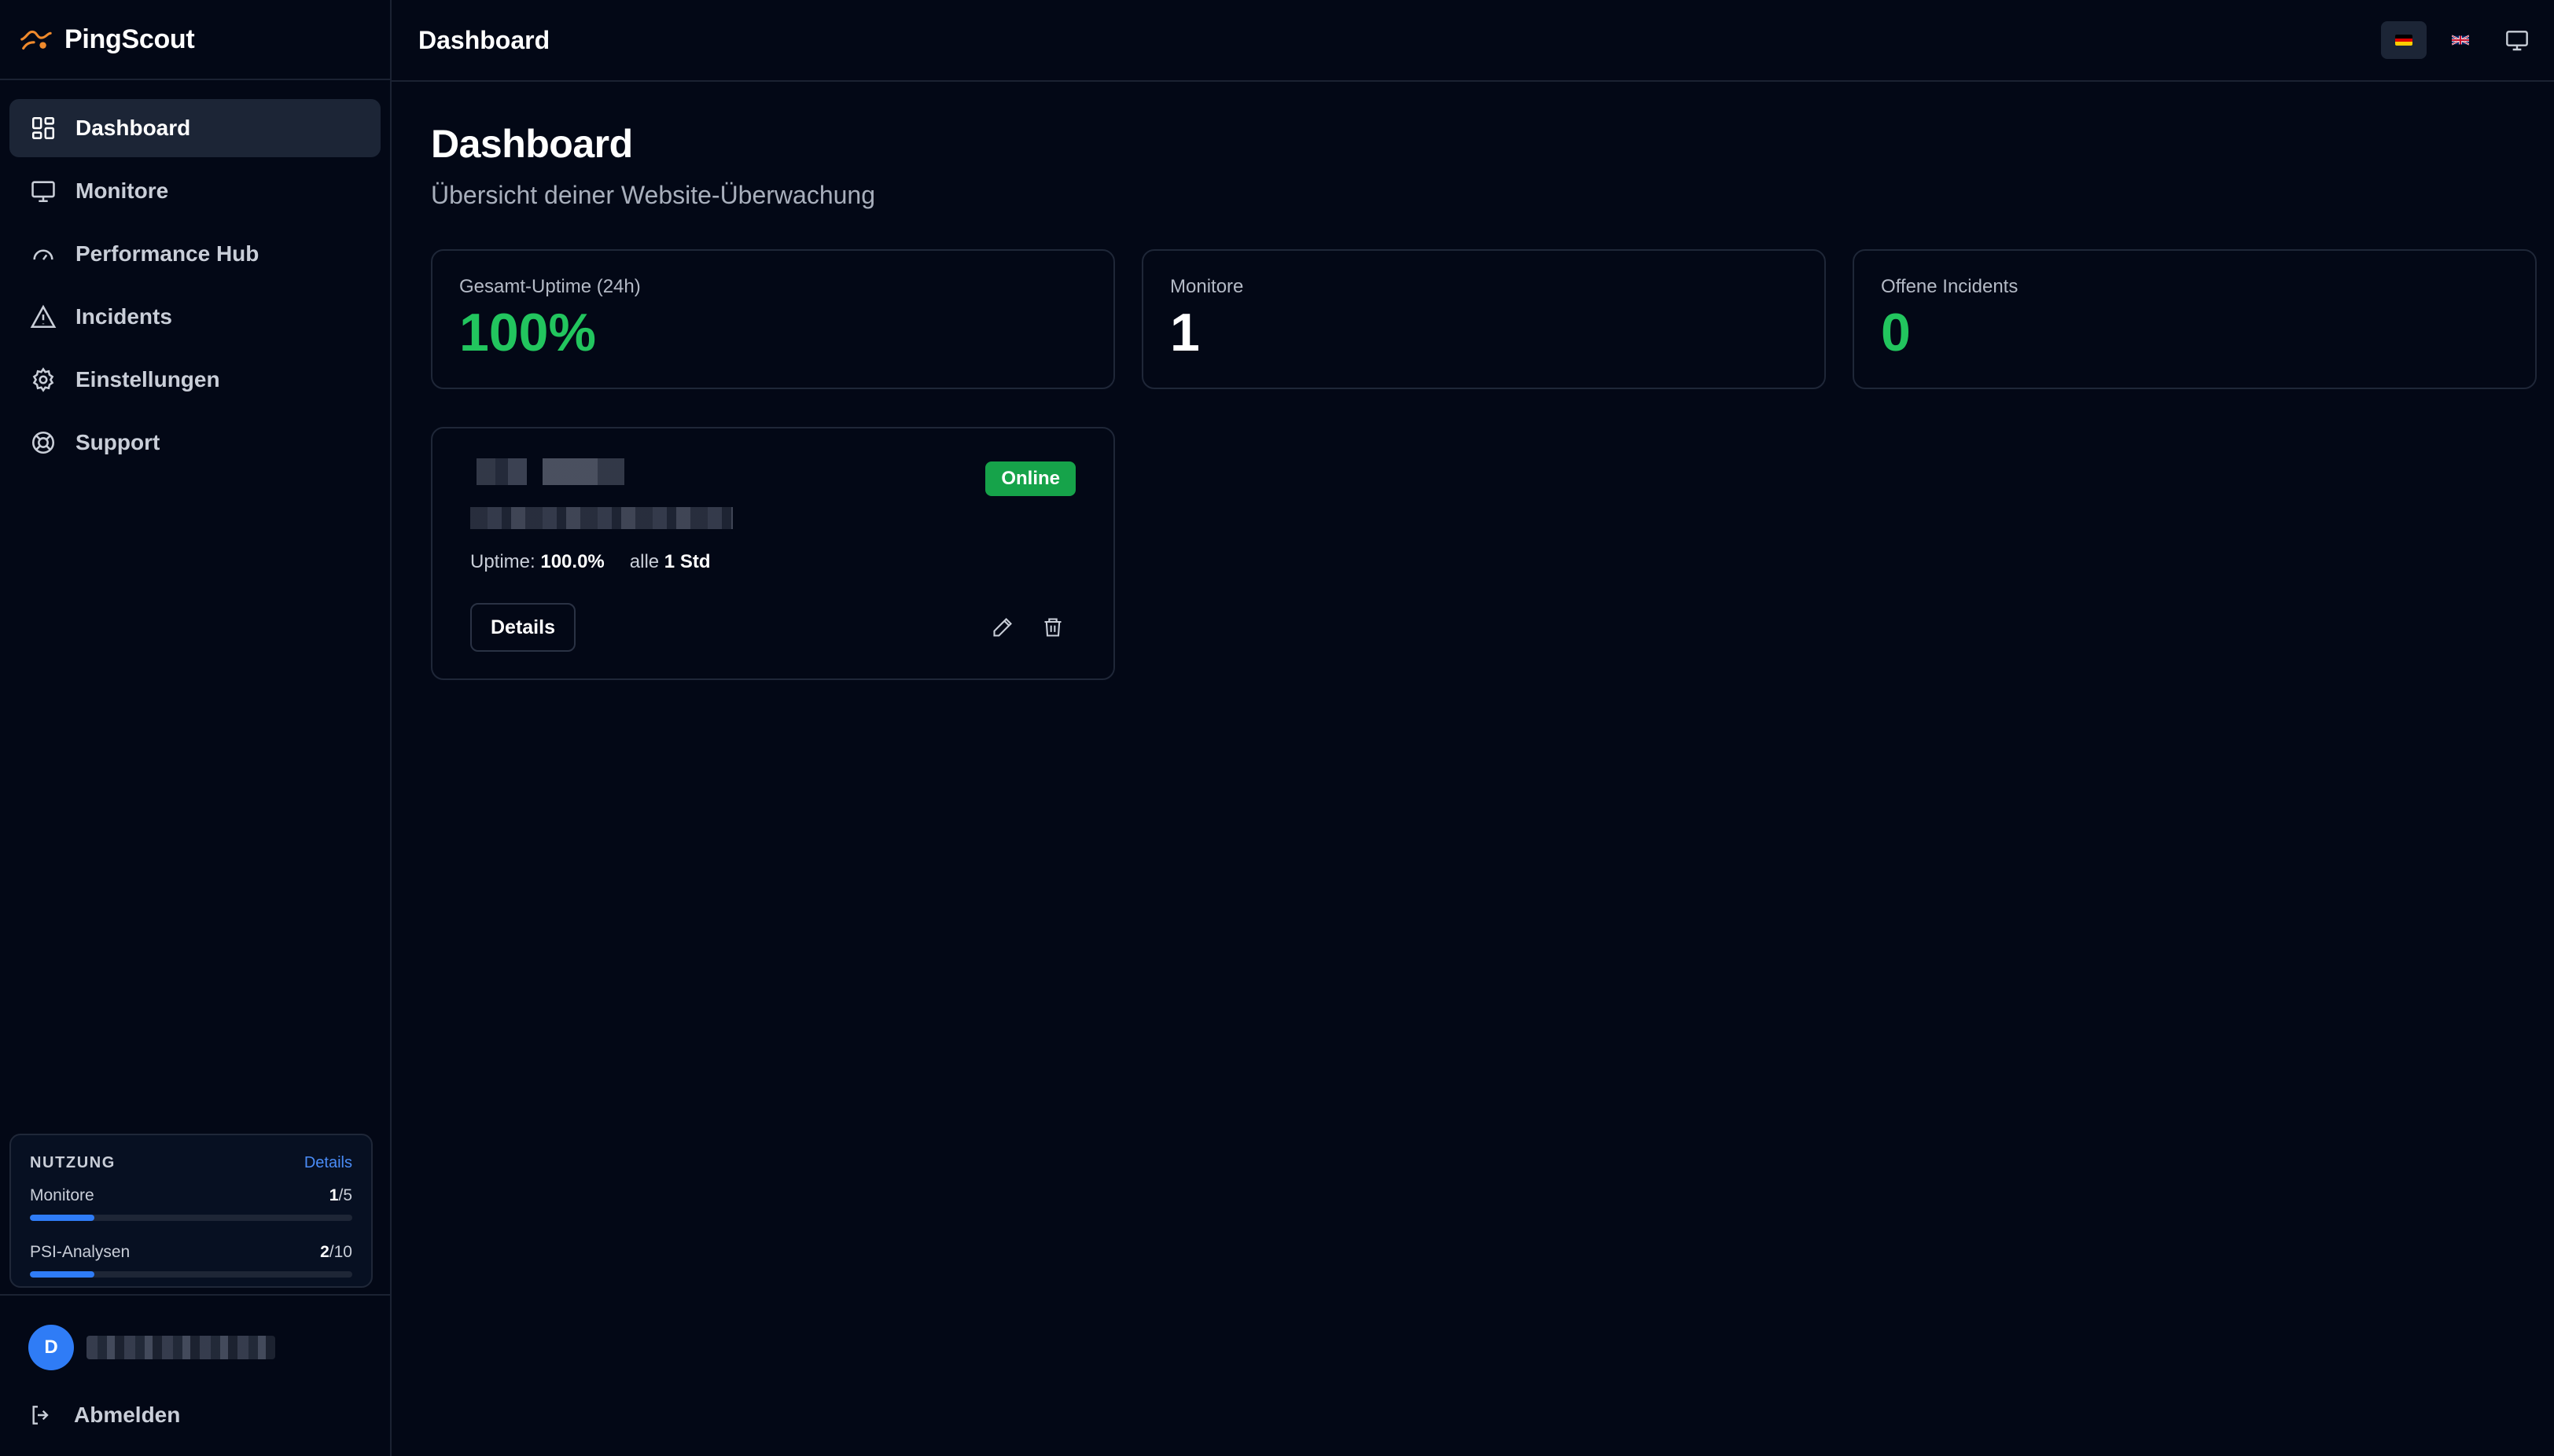 The width and height of the screenshot is (2554, 1456). I want to click on avatar: D, so click(51, 1347).